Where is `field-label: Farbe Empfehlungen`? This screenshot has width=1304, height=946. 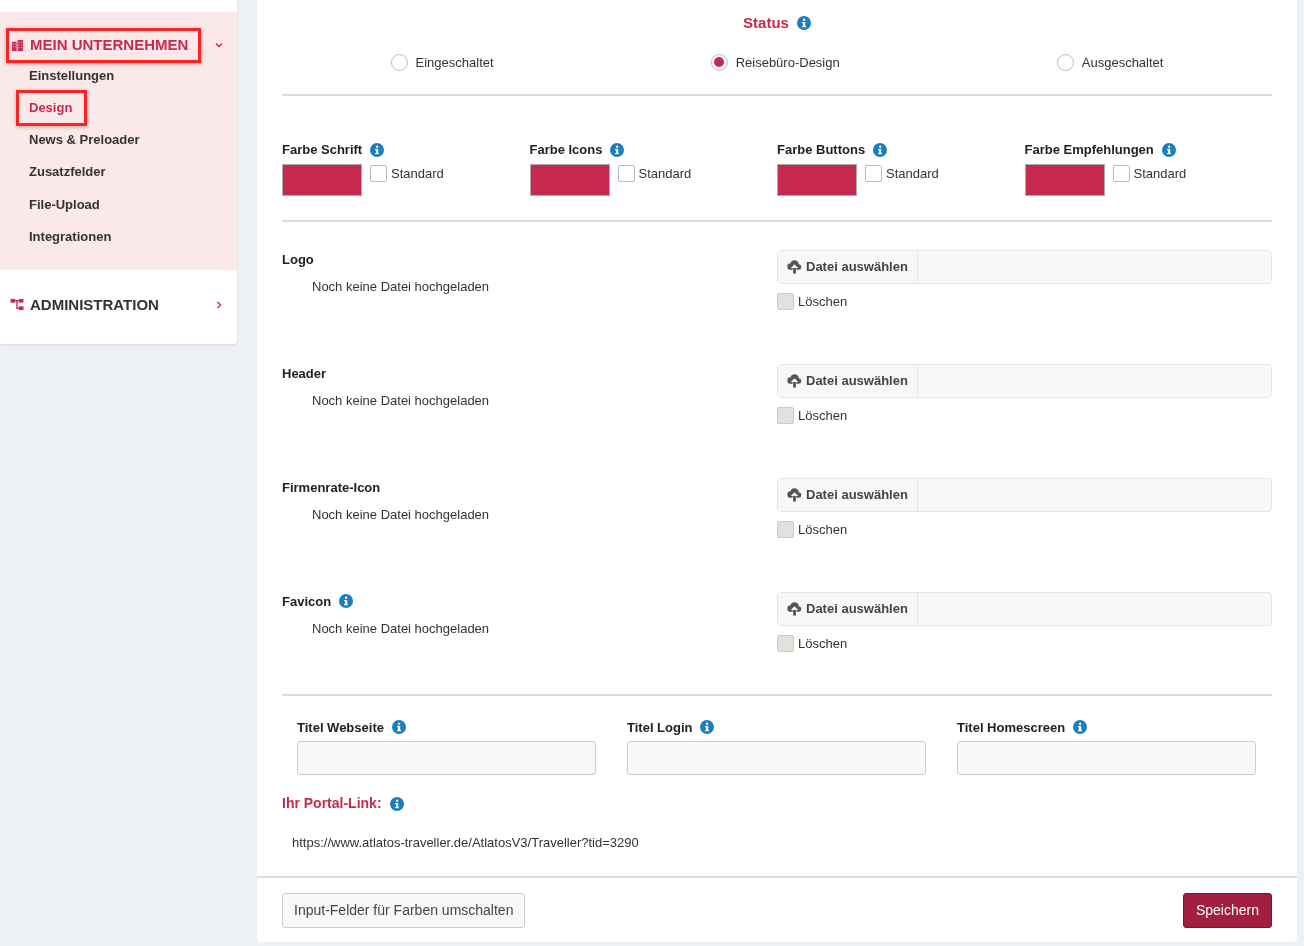 field-label: Farbe Empfehlungen is located at coordinates (1089, 150).